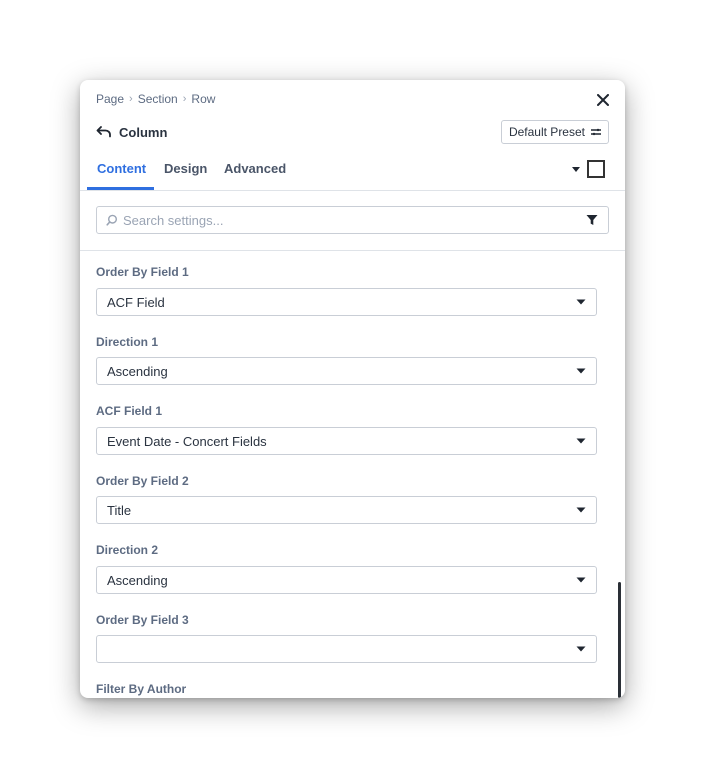 Image resolution: width=705 pixels, height=779 pixels. I want to click on select-value: Title, so click(119, 510).